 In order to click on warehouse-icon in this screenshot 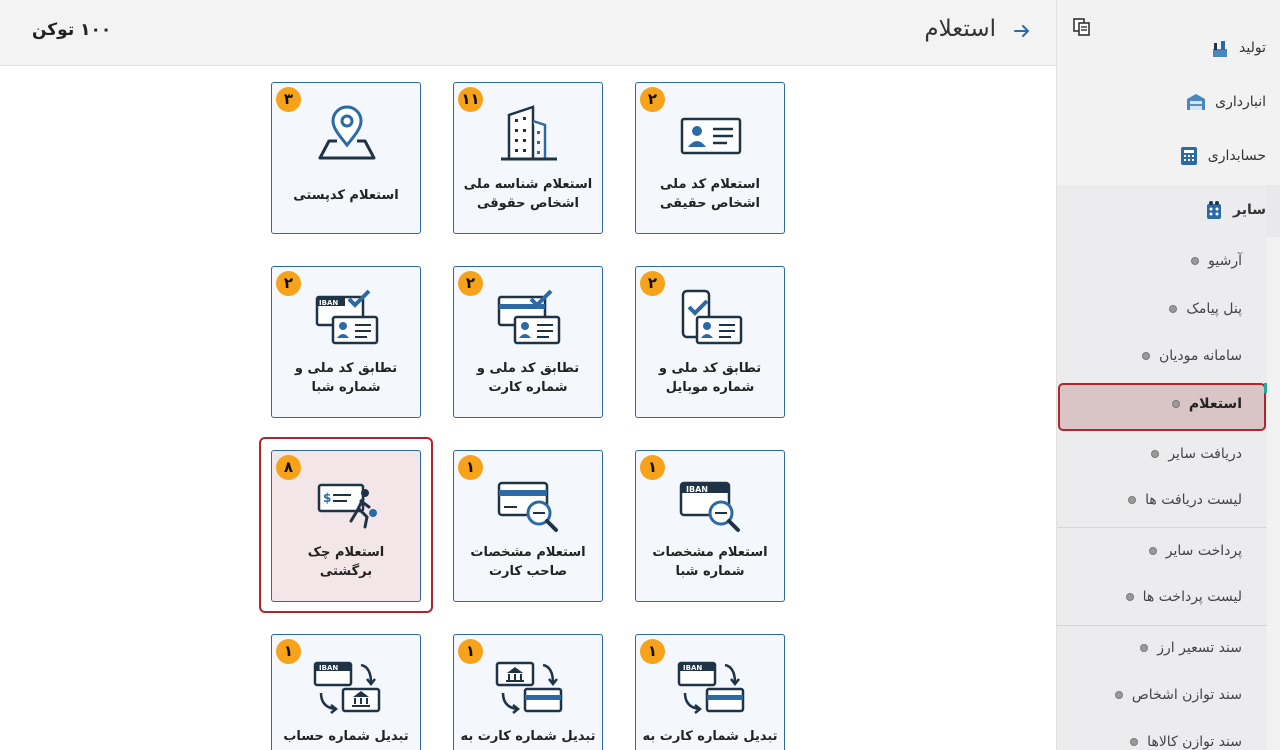, I will do `click(1196, 102)`.